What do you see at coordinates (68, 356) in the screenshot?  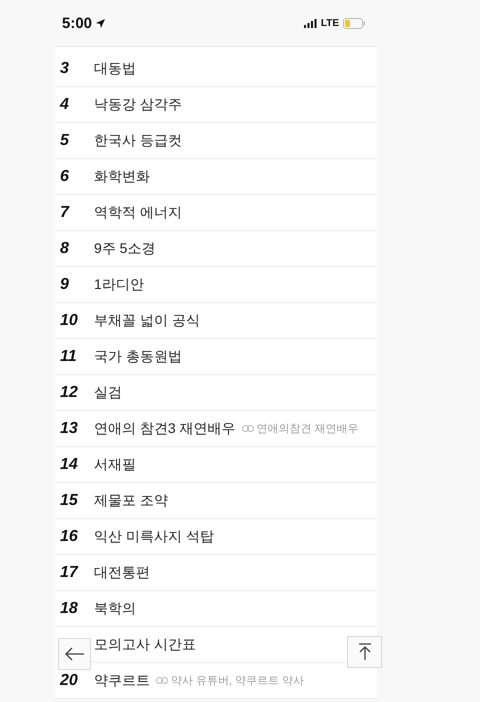 I see `rank-number: 11` at bounding box center [68, 356].